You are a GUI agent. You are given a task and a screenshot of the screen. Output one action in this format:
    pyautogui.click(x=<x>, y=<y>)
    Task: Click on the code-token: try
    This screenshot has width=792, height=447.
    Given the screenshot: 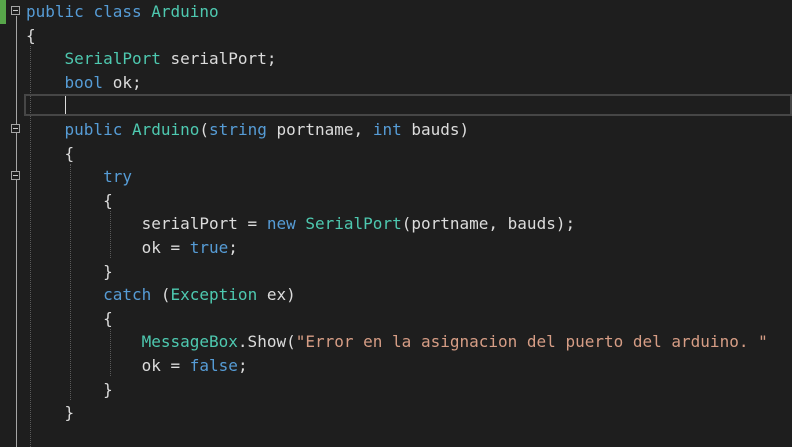 What is the action you would take?
    pyautogui.click(x=117, y=177)
    